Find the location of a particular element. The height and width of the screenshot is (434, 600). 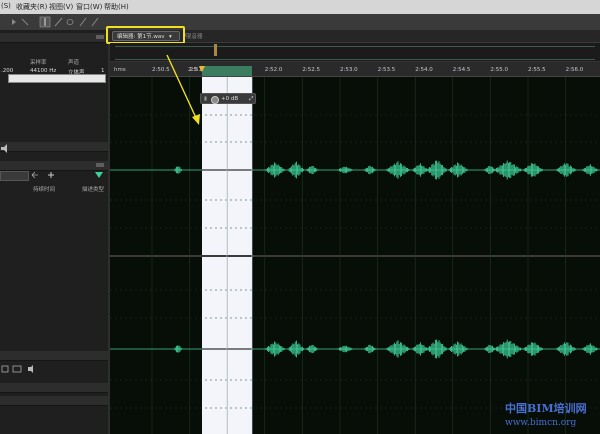

hud-volume-value: +0 dB is located at coordinates (230, 99).